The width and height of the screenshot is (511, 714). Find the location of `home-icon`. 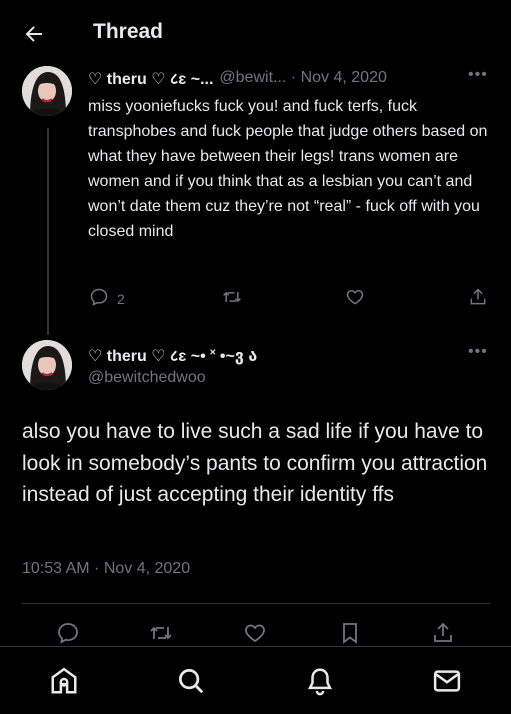

home-icon is located at coordinates (64, 681).